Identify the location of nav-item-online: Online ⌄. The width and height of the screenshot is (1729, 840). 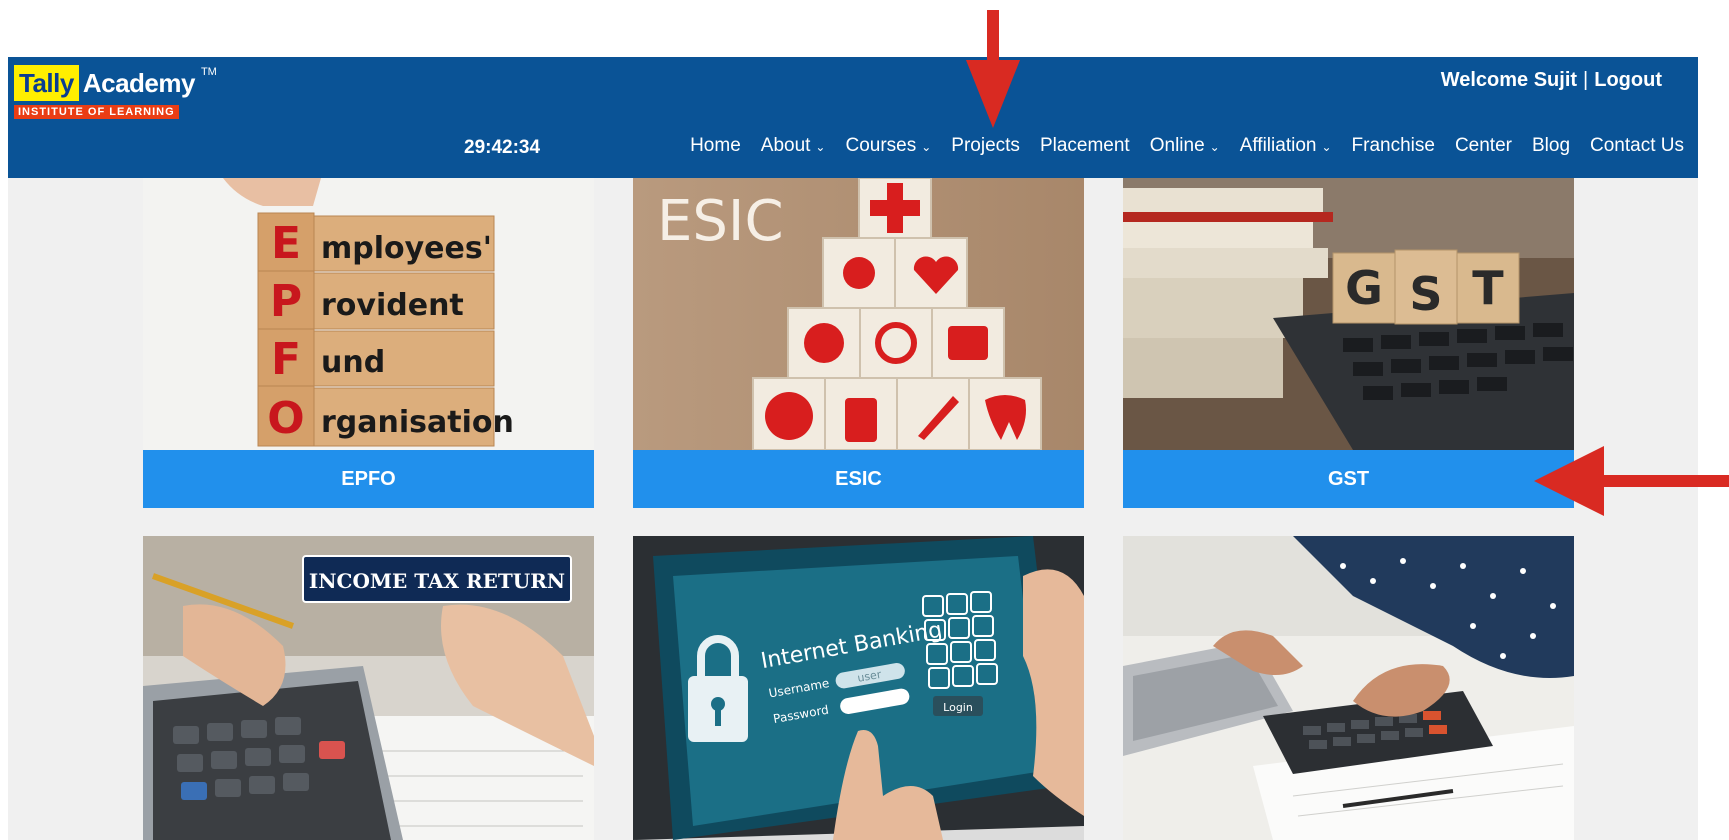
(1185, 146).